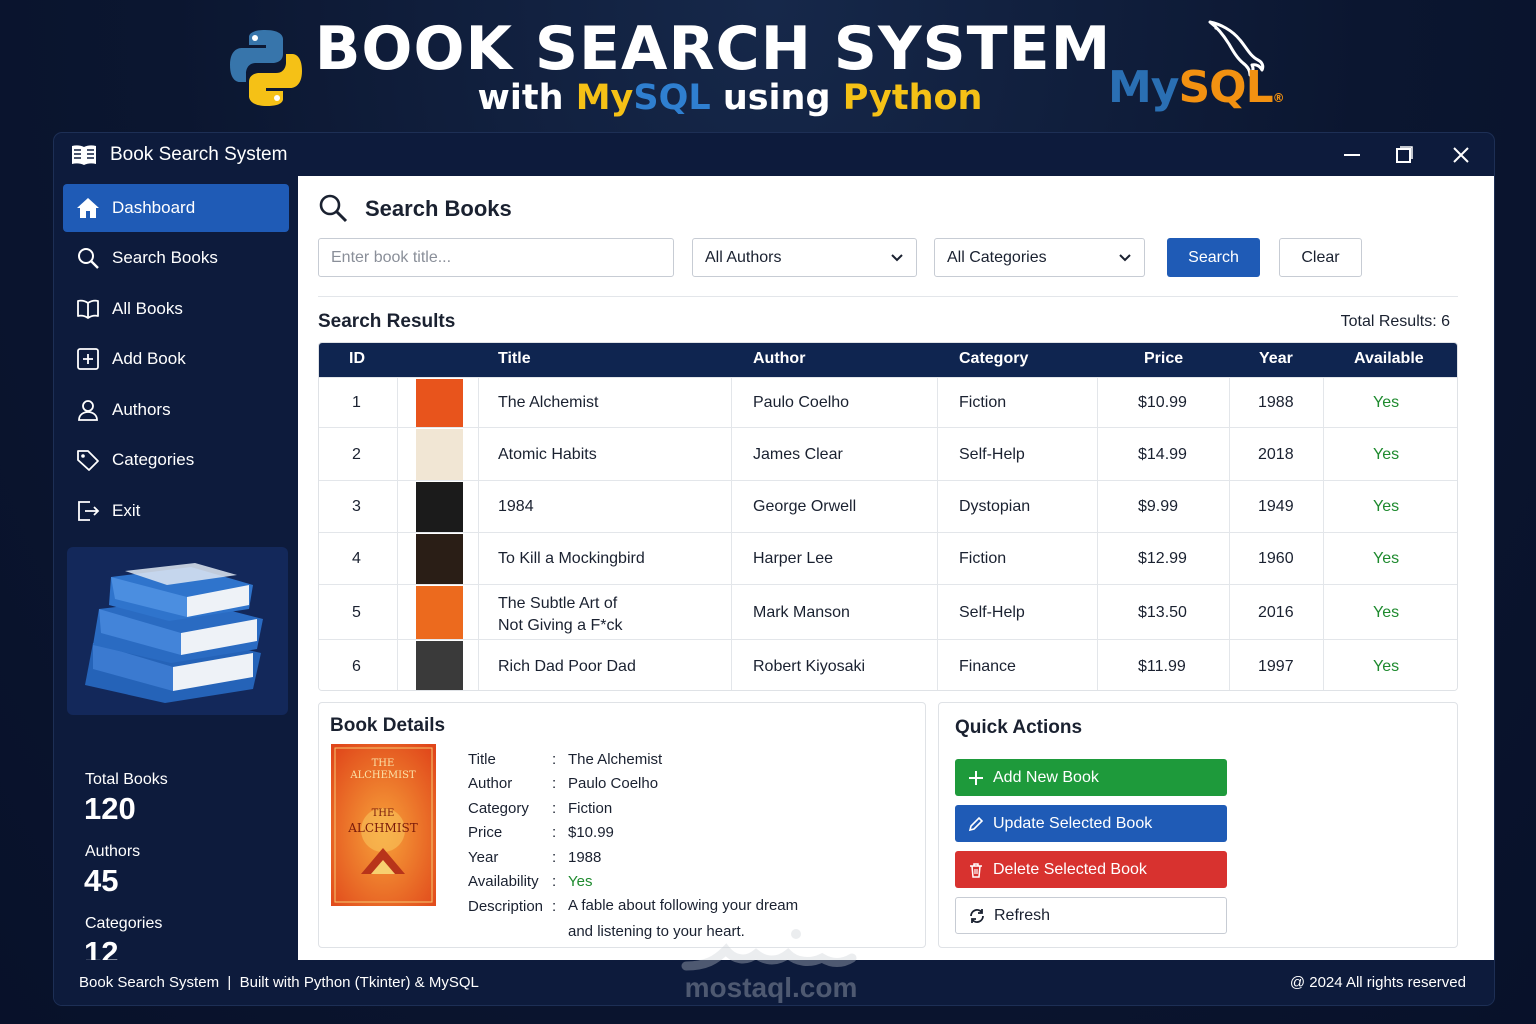  What do you see at coordinates (356, 506) in the screenshot?
I see `cell-id: 3` at bounding box center [356, 506].